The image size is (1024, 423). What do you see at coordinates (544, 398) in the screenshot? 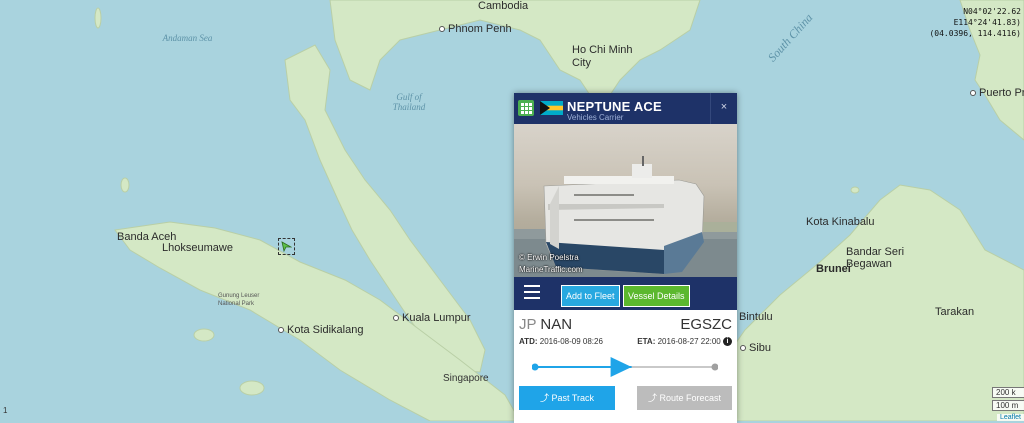
I see `track-icon: ⤴` at bounding box center [544, 398].